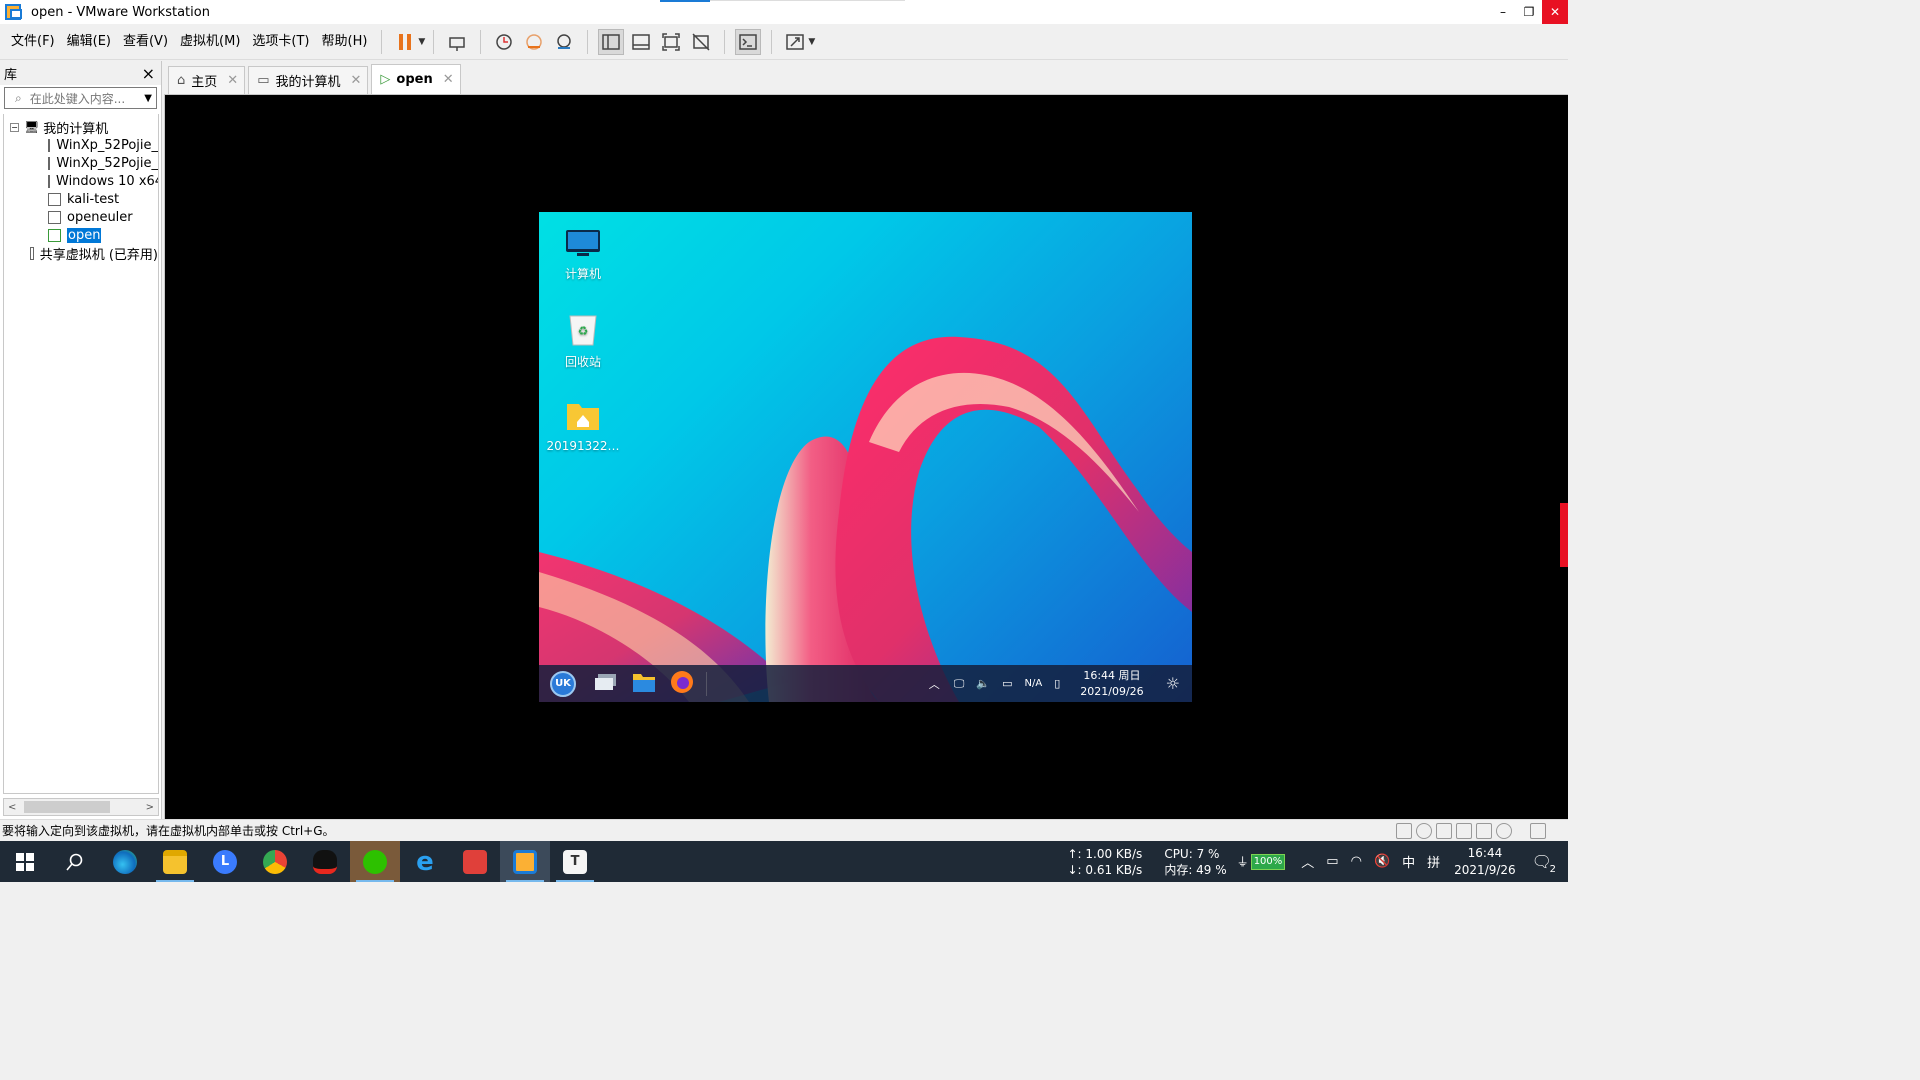  What do you see at coordinates (81, 253) in the screenshot?
I see `tree-item-shared-vms: 共享虚拟机 (已弃用)` at bounding box center [81, 253].